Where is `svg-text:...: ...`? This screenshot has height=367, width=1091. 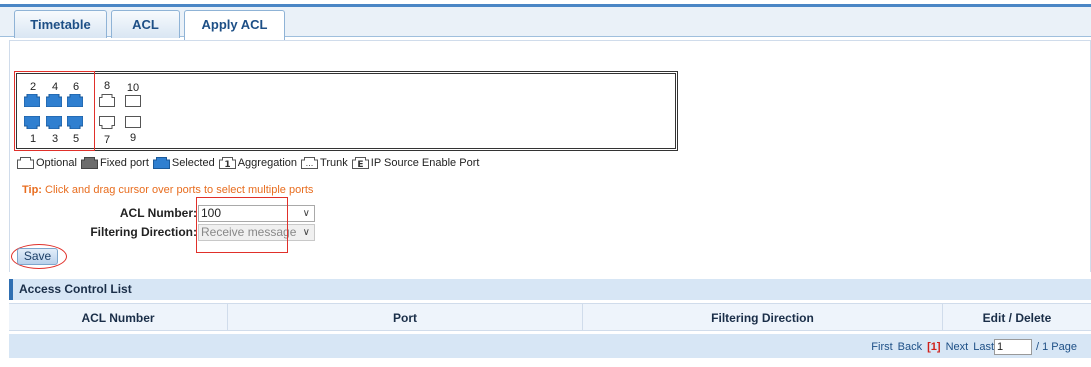
svg-text:...: ... is located at coordinates (310, 163).